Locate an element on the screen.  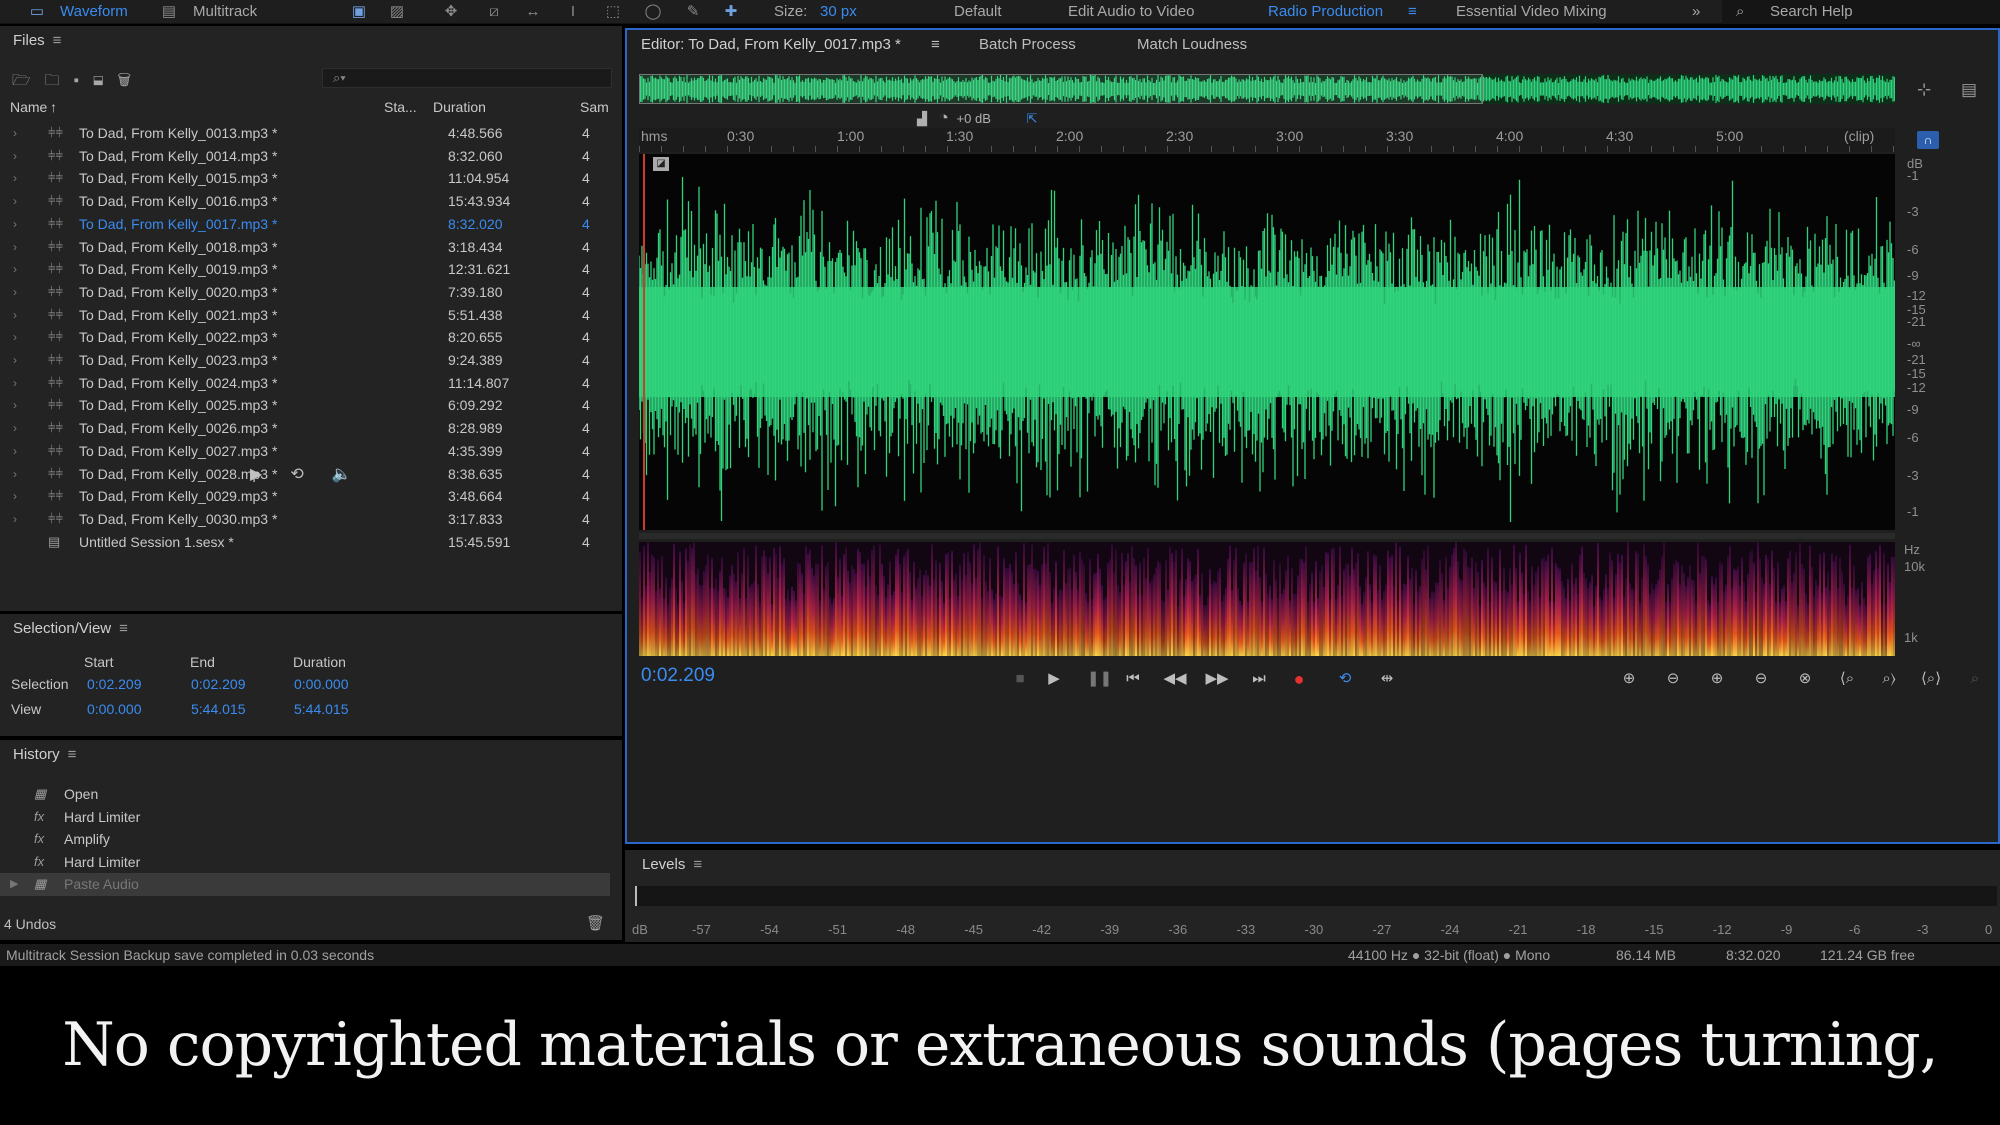
loop-playback-icon: ⟲ is located at coordinates (1345, 679).